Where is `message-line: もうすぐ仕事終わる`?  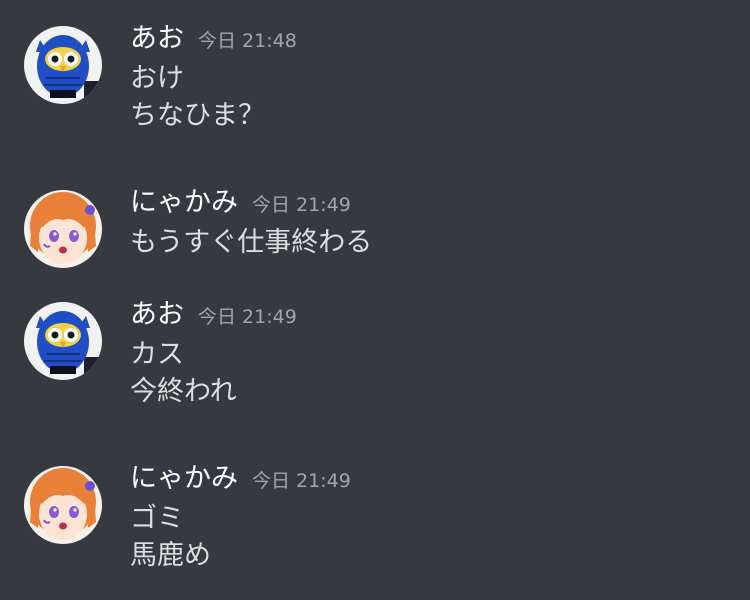
message-line: もうすぐ仕事終わる is located at coordinates (251, 242).